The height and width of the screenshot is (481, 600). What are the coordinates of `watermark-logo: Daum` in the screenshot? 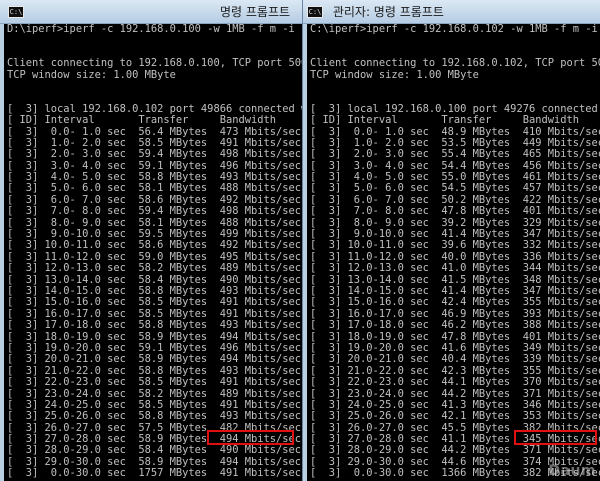 It's located at (572, 471).